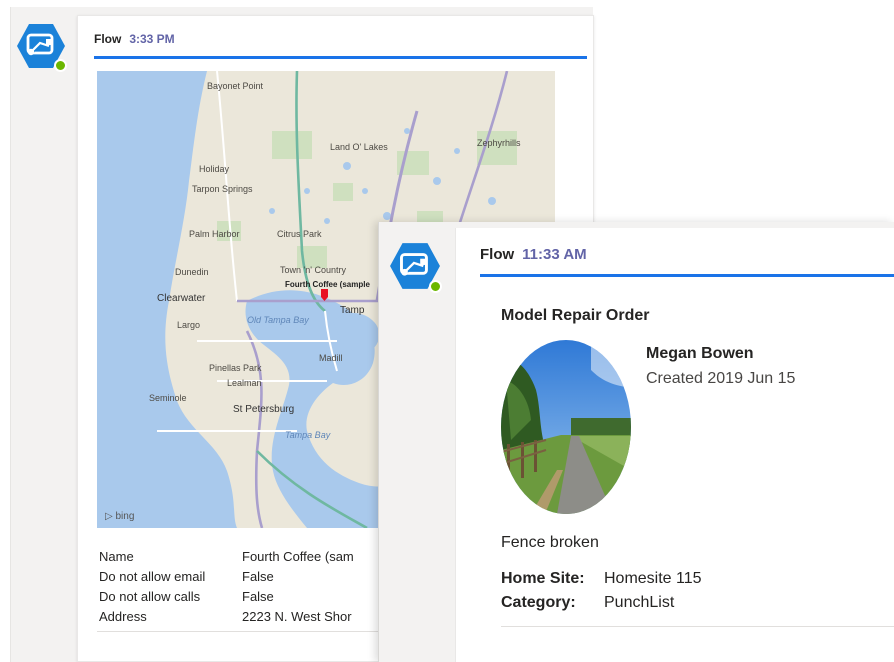 This screenshot has height=662, width=894. Describe the element at coordinates (119, 516) in the screenshot. I see `bing-attribution: ▷ bing` at that location.